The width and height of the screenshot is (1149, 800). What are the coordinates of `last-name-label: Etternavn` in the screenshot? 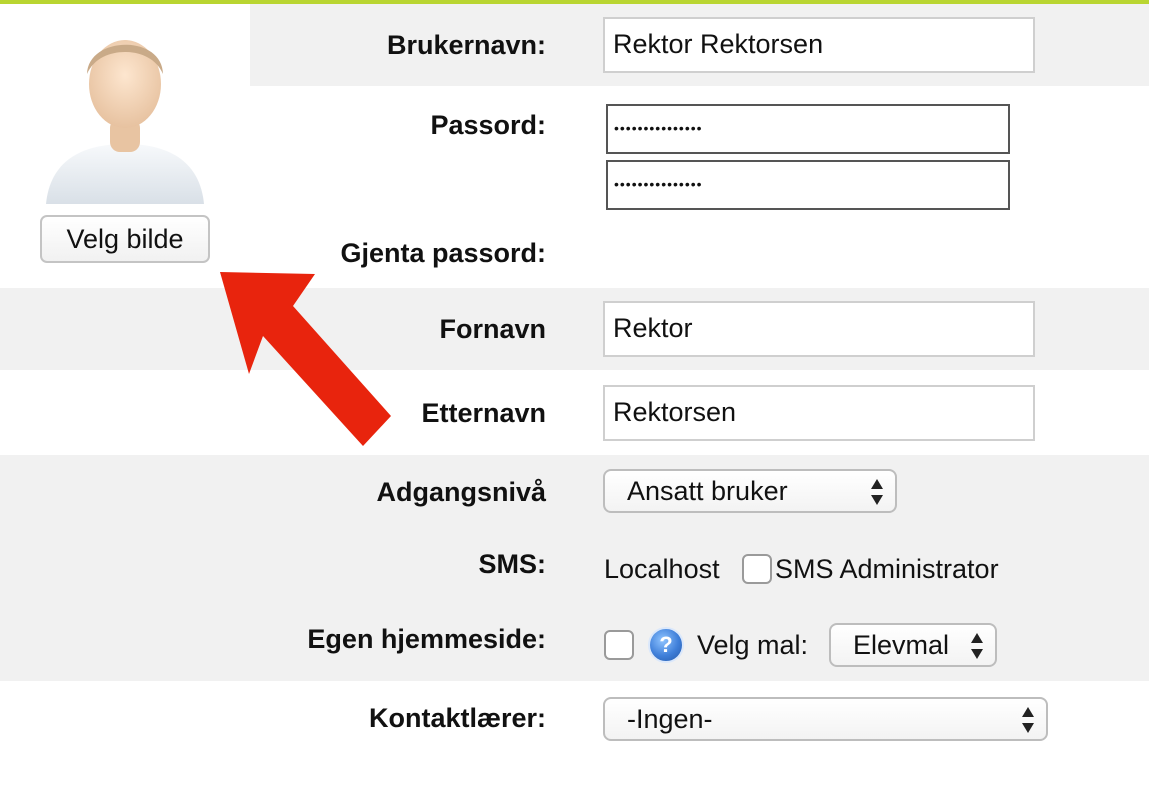 It's located at (483, 413).